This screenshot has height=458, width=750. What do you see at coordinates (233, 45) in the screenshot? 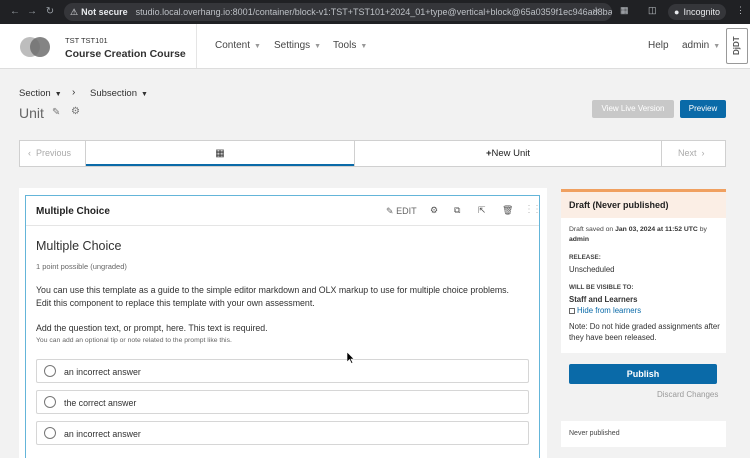
I see `nav-content-label: Content` at bounding box center [233, 45].